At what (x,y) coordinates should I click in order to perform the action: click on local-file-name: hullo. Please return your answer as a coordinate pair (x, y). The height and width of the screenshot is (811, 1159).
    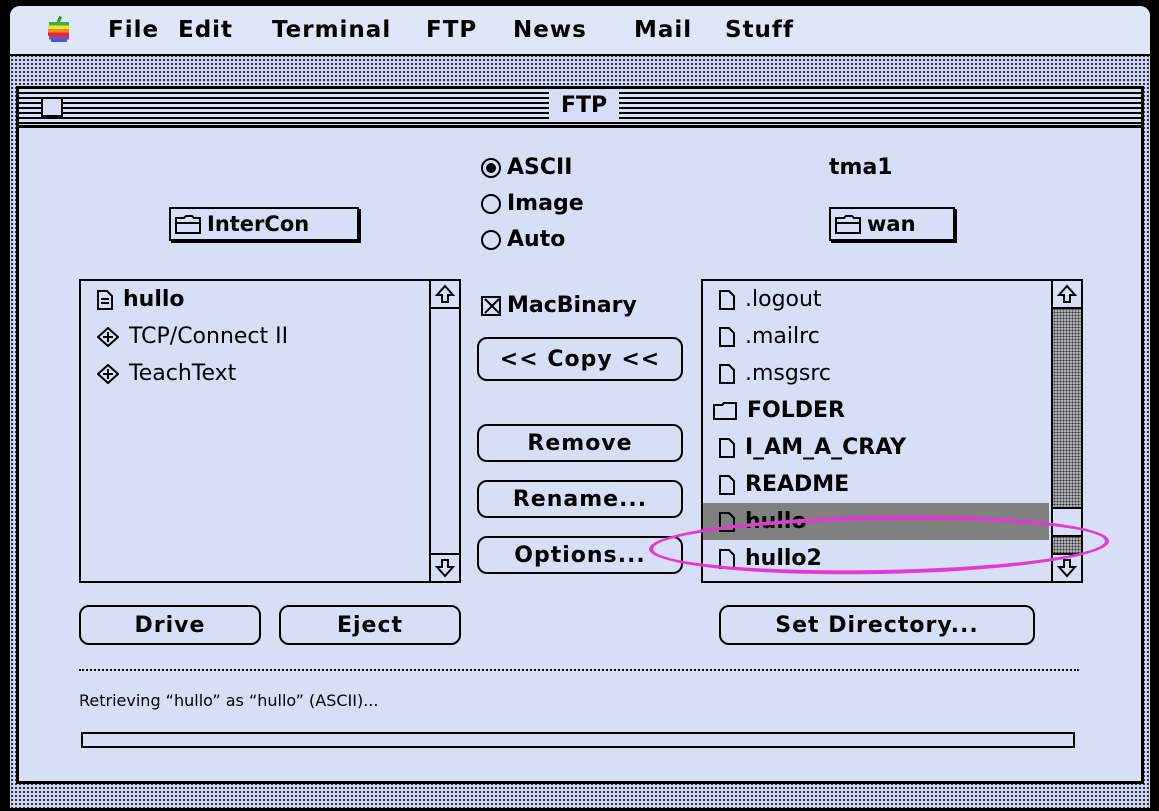
    Looking at the image, I should click on (154, 299).